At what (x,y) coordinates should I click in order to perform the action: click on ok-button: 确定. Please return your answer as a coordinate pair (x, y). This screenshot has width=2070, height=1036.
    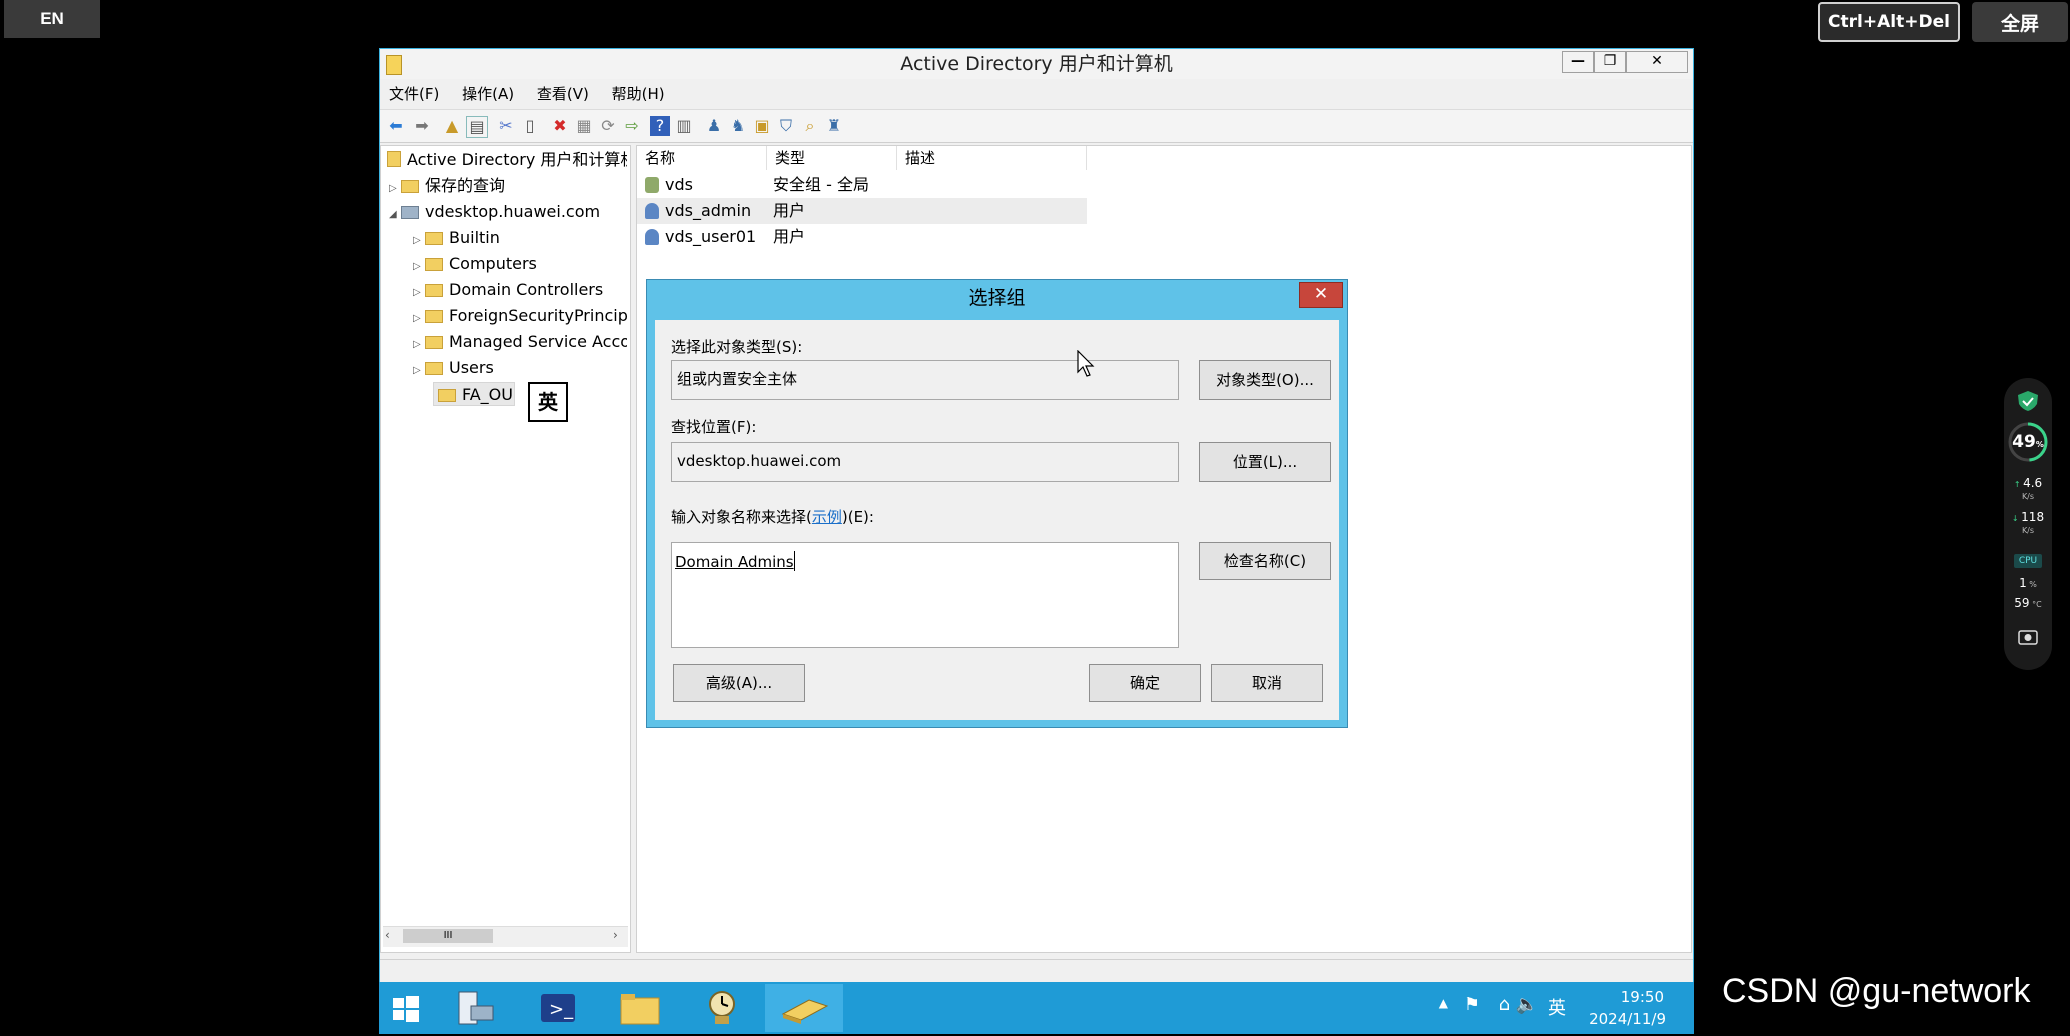
    Looking at the image, I should click on (1145, 683).